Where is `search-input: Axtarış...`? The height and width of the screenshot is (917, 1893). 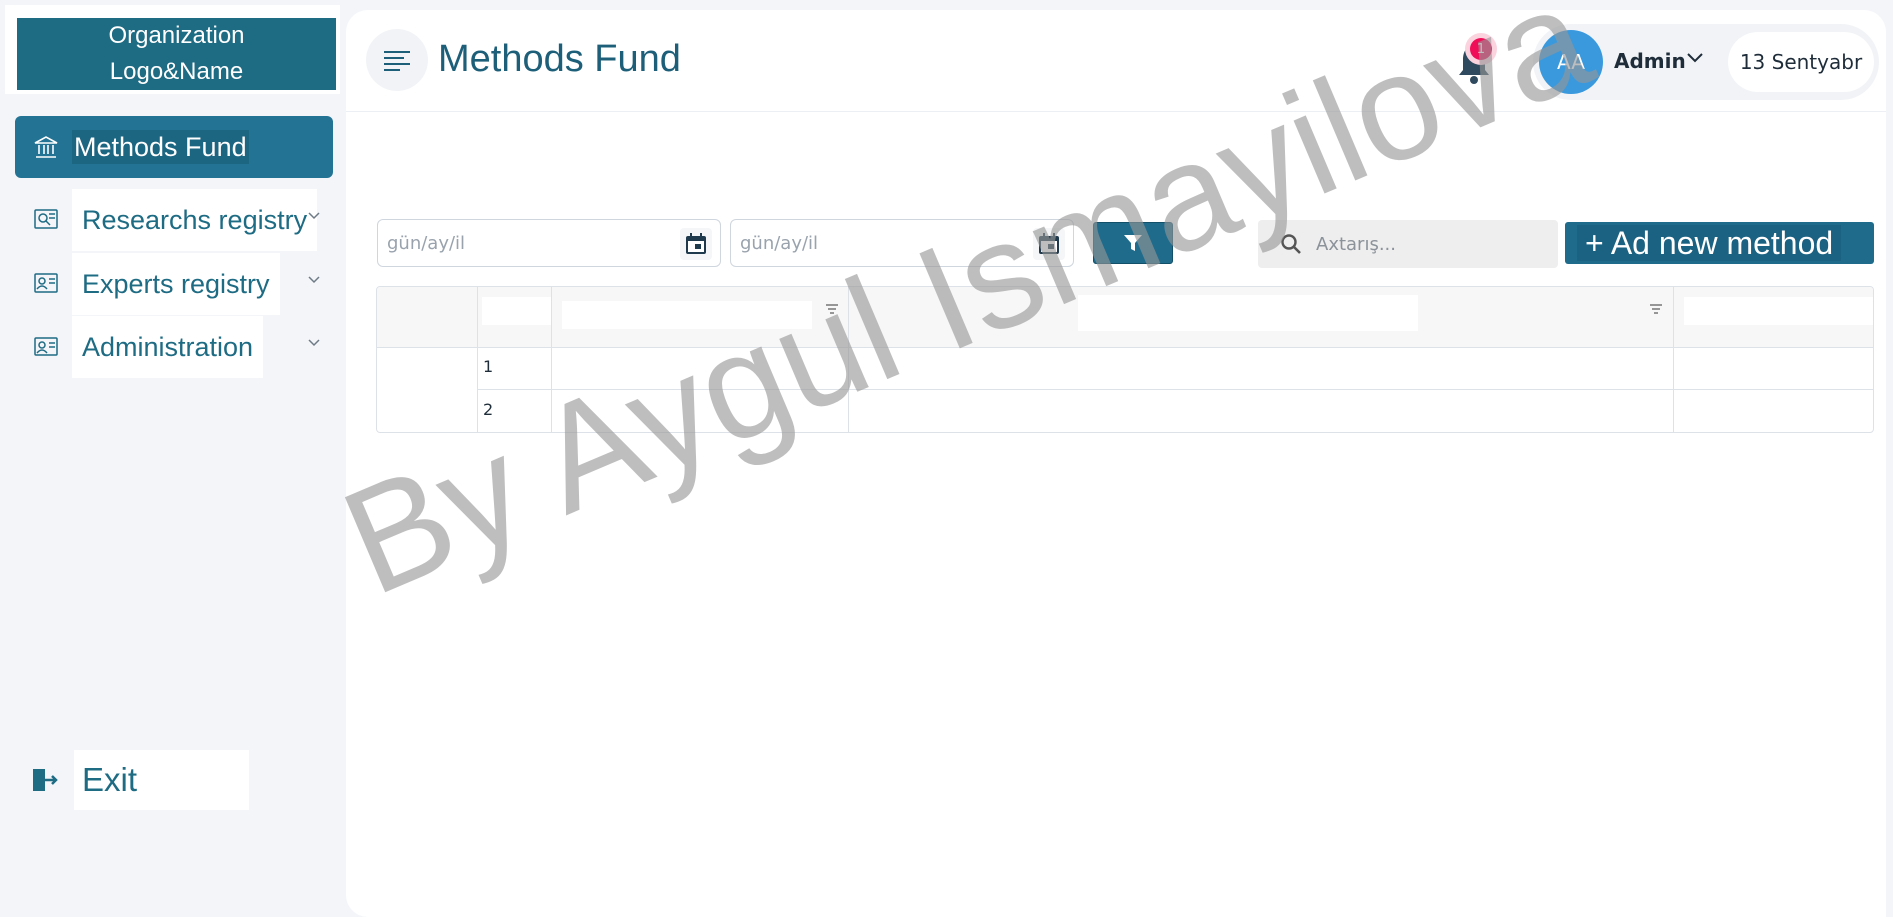 search-input: Axtarış... is located at coordinates (1408, 244).